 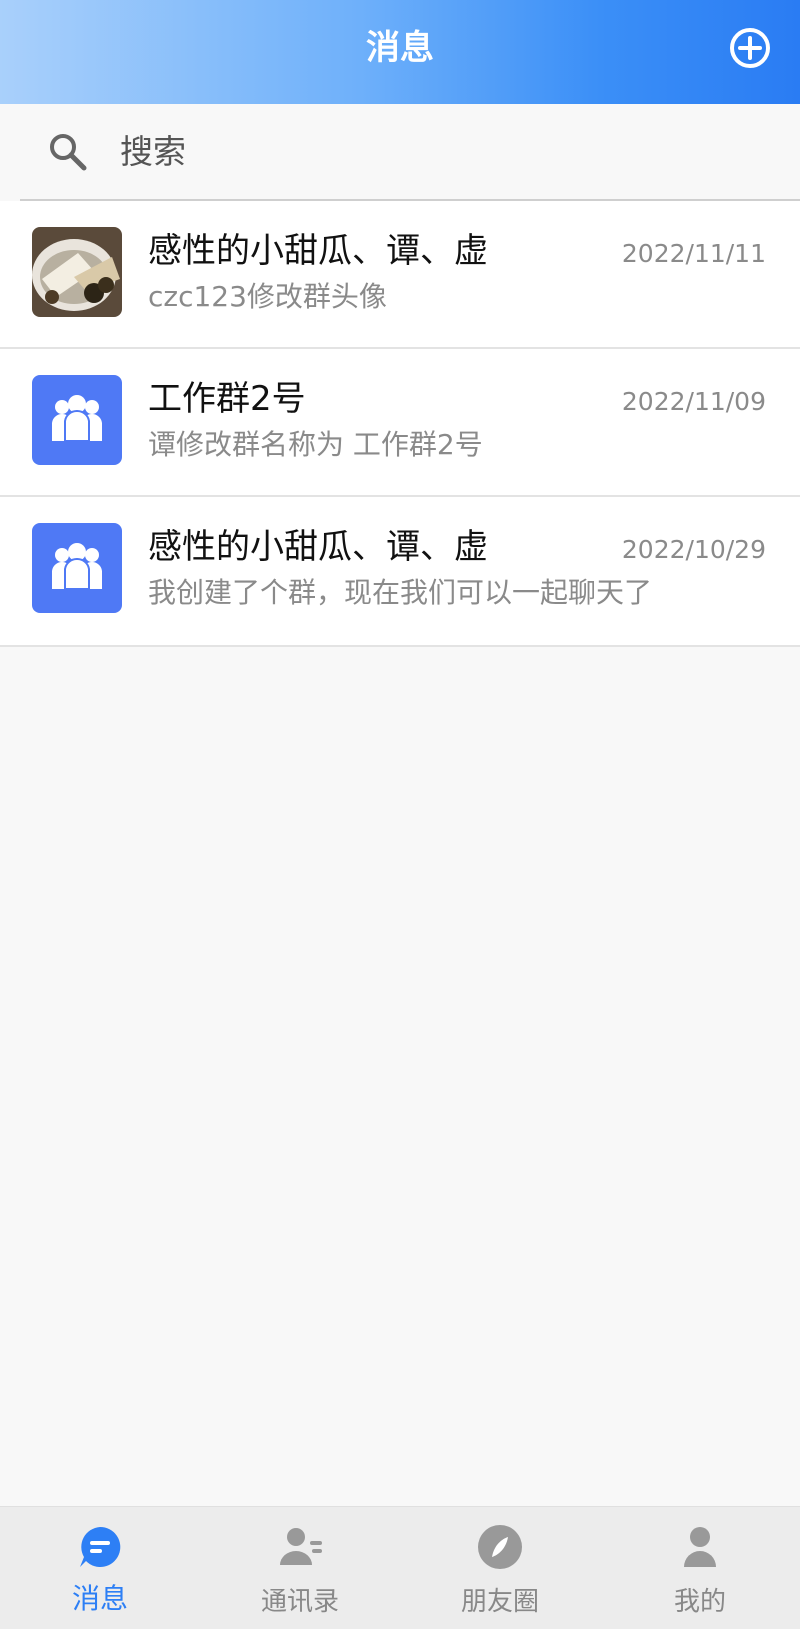 I want to click on tab-label: 消息, so click(x=99, y=1598).